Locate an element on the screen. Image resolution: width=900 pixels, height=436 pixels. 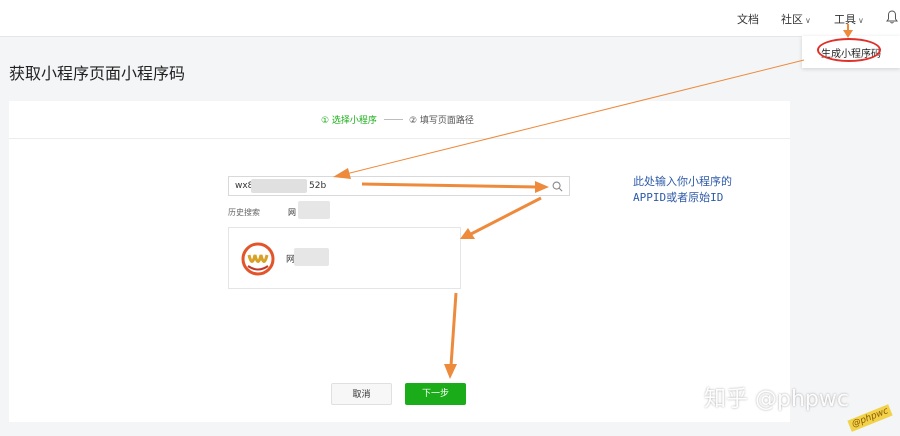
nav-tools: 工具 ∨ is located at coordinates (849, 19).